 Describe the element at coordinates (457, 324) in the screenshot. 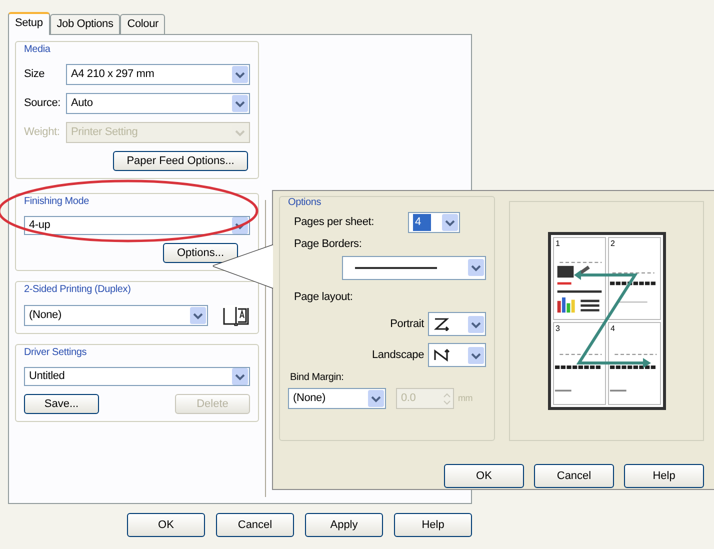

I see `portrait-layout-dropdown` at that location.